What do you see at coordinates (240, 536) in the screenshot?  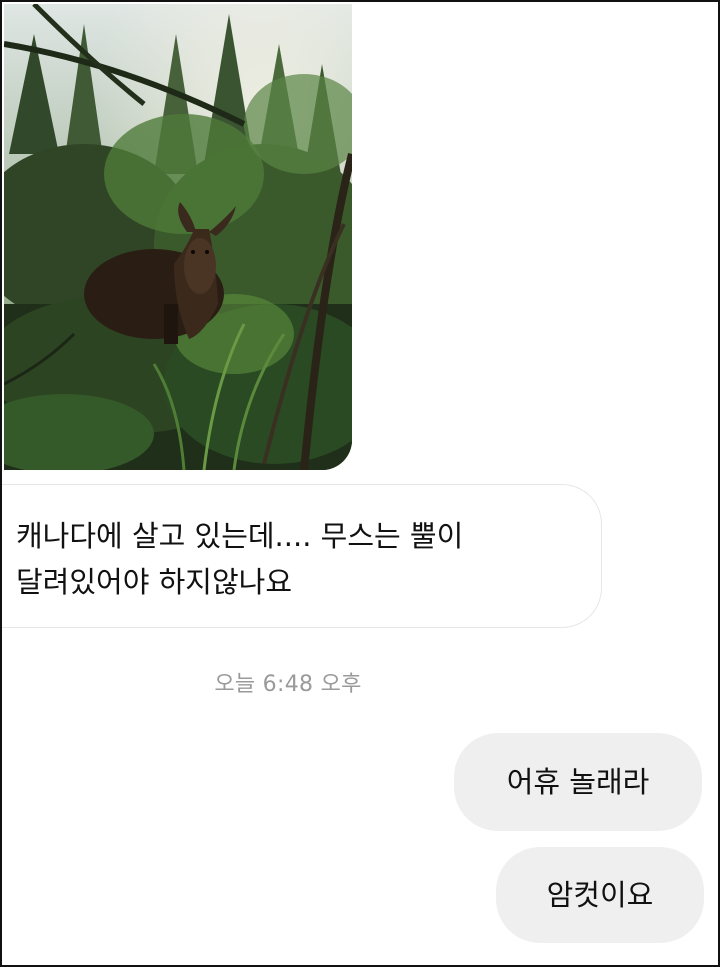 I see `message-text-line-1: 캐나다에 살고 있는데.... 무스는 뿔이` at bounding box center [240, 536].